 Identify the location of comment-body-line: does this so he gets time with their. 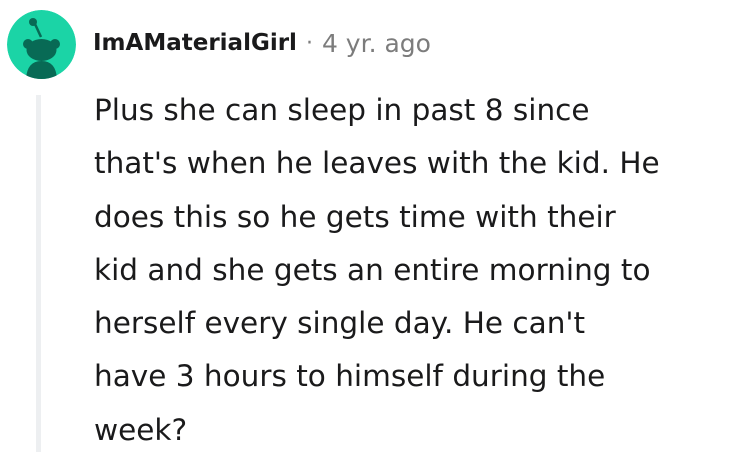
(355, 216).